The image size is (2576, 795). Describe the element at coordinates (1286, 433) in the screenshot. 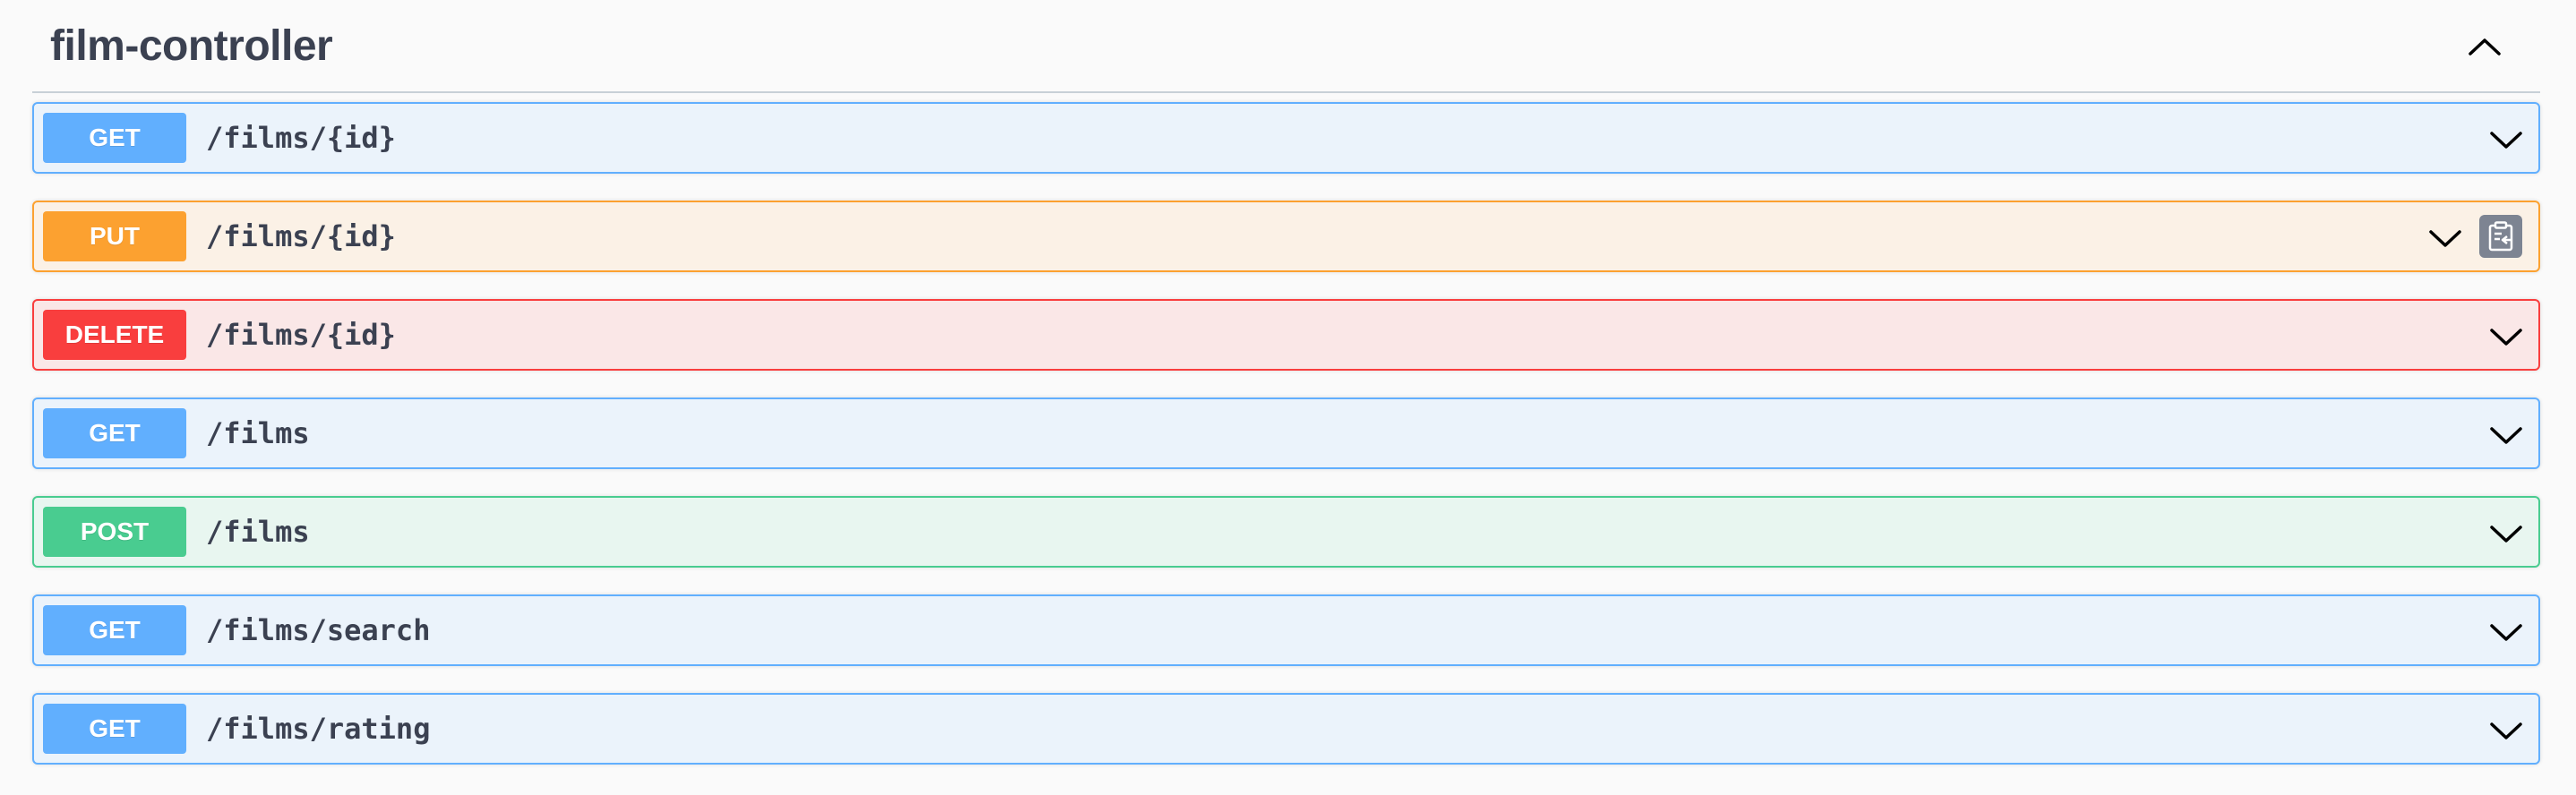

I see `operation-get-films: GET /films` at that location.